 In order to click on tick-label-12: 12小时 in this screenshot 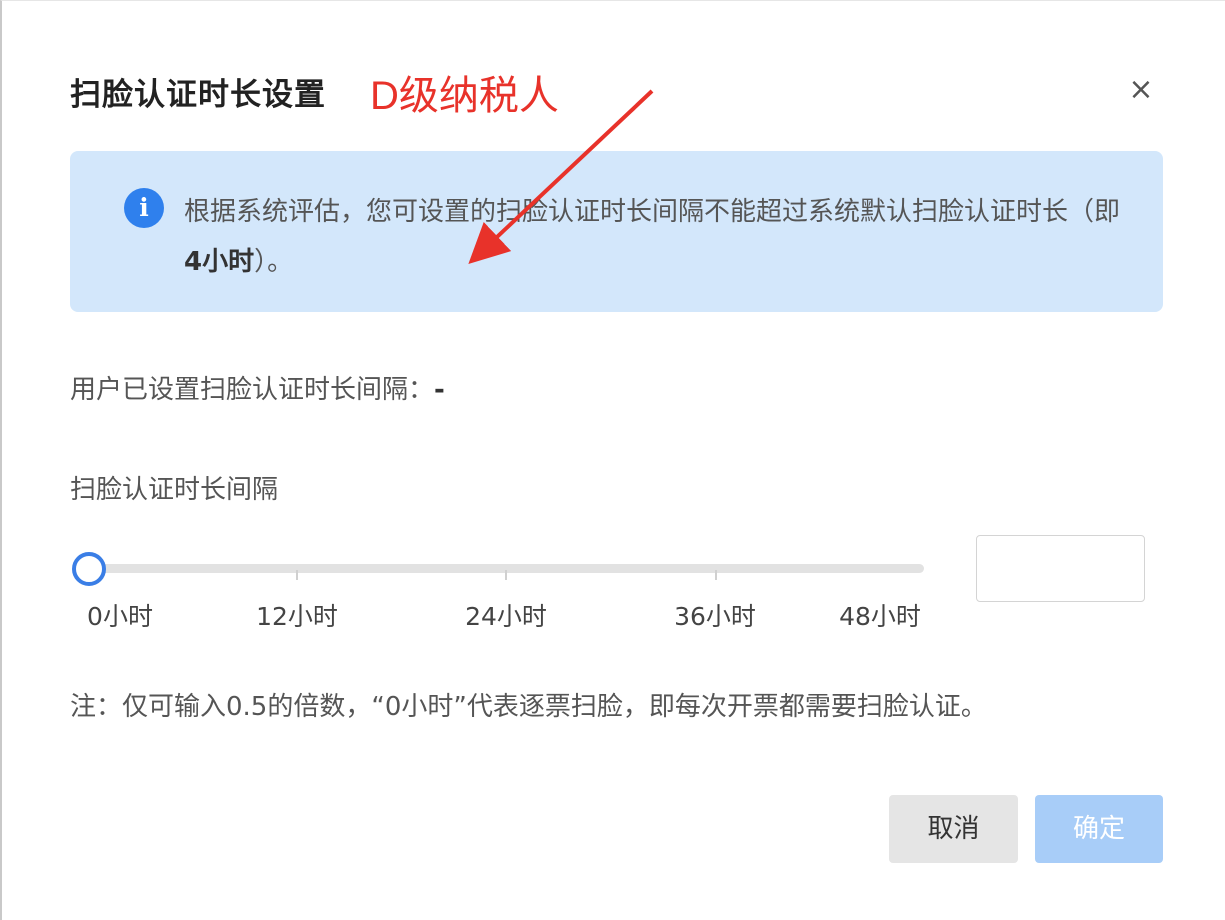, I will do `click(297, 616)`.